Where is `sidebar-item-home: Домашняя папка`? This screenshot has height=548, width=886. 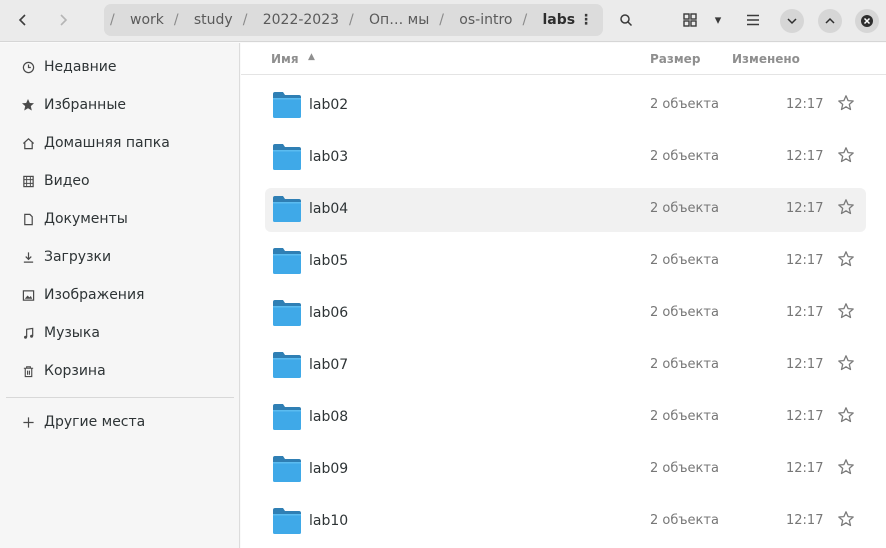
sidebar-item-home: Домашняя папка is located at coordinates (120, 143).